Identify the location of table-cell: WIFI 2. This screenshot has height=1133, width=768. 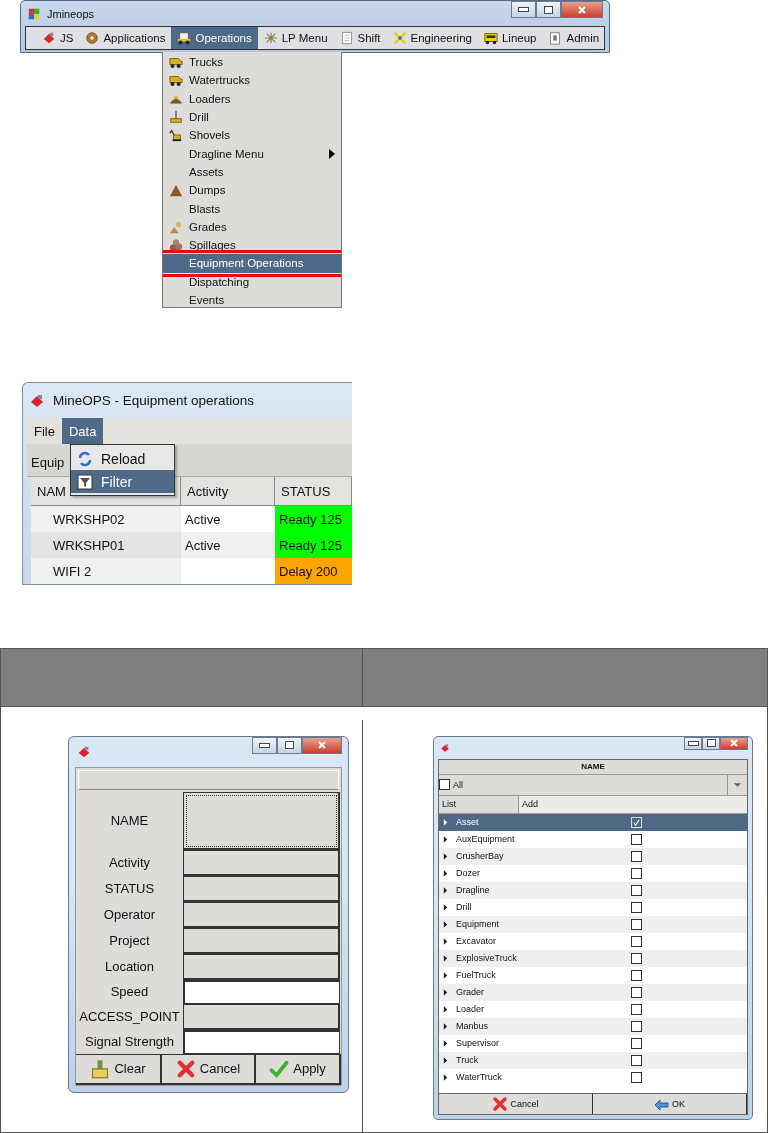
(106, 571).